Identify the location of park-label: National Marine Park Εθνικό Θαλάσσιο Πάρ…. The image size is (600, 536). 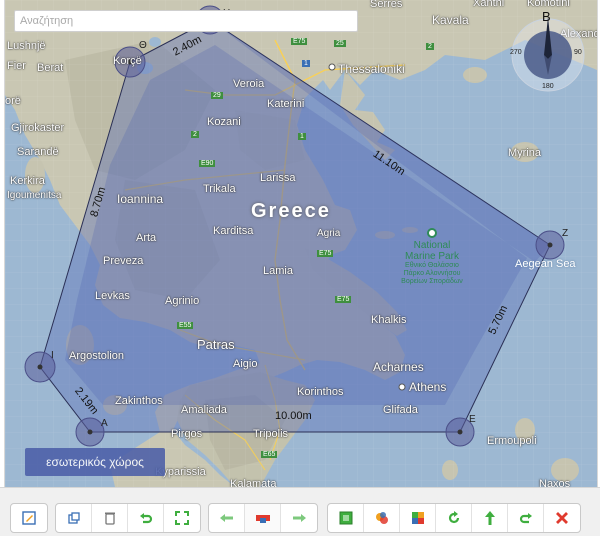
(432, 263).